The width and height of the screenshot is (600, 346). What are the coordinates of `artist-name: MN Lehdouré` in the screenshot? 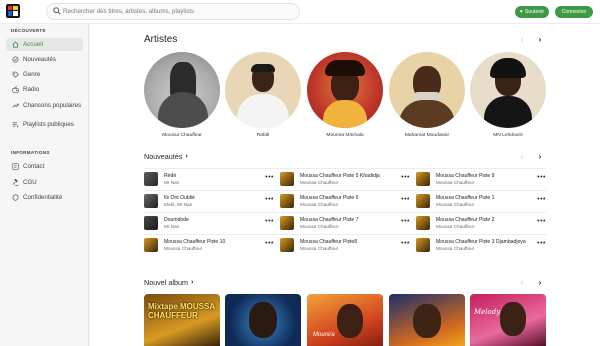 It's located at (508, 135).